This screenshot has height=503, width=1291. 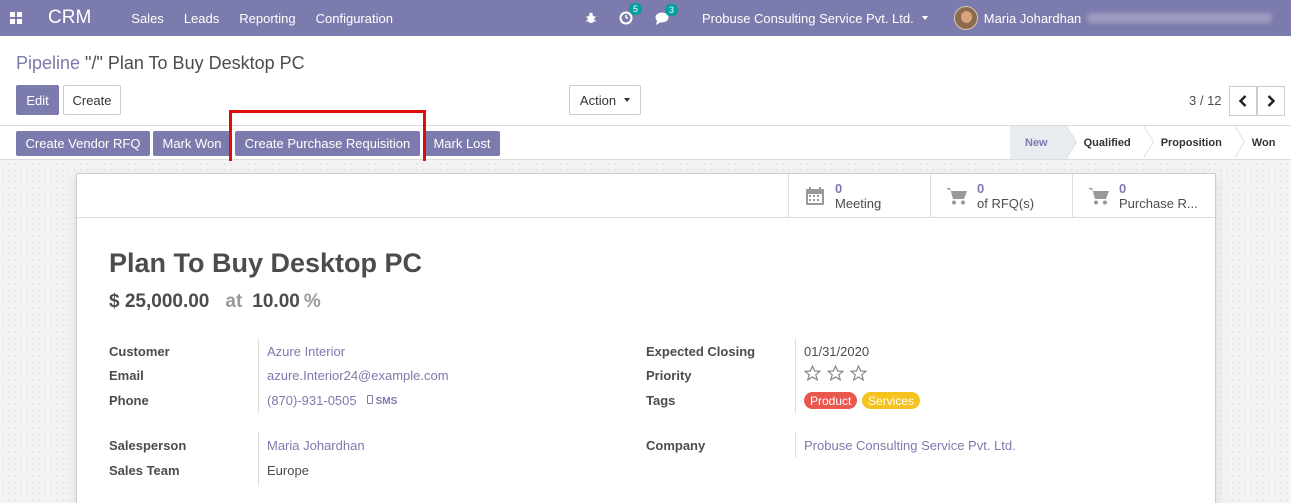 I want to click on stage-won: Won, so click(x=1263, y=142).